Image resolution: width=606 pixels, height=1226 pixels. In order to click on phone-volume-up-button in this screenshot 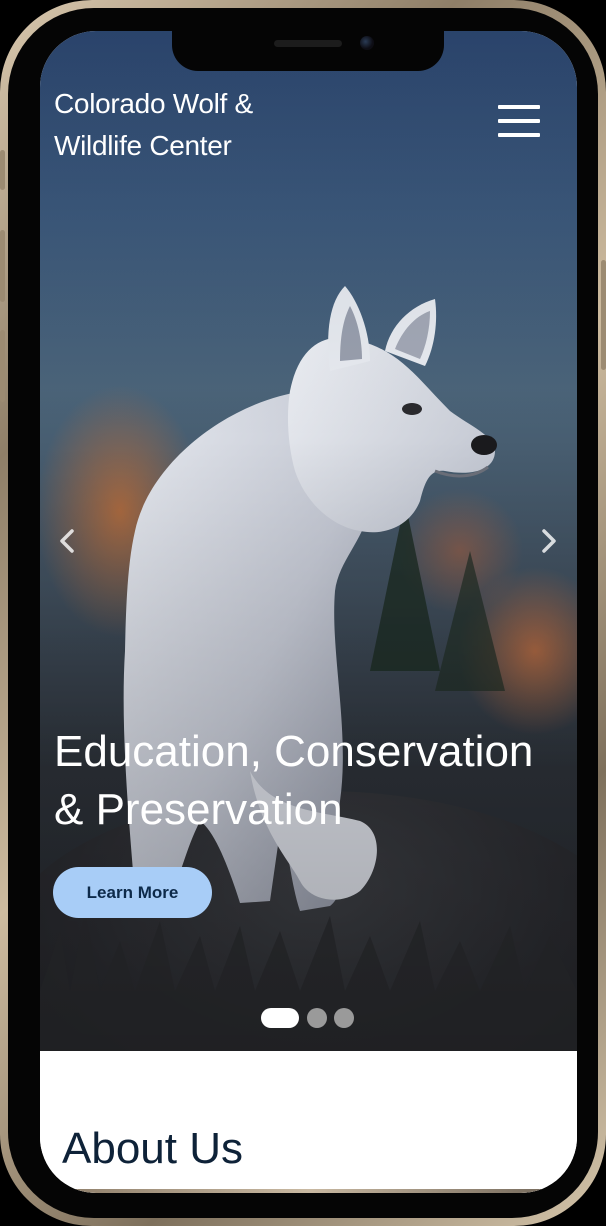, I will do `click(2, 266)`.